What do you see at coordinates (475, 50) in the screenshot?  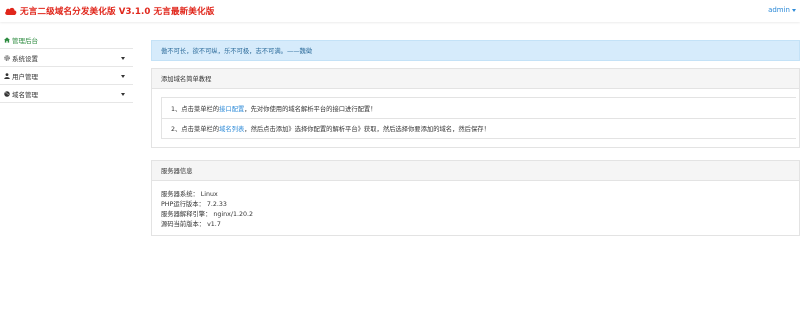 I see `quote-alert: 傲不可长，欲不可纵，乐不可极，志不可满。——魏徵` at bounding box center [475, 50].